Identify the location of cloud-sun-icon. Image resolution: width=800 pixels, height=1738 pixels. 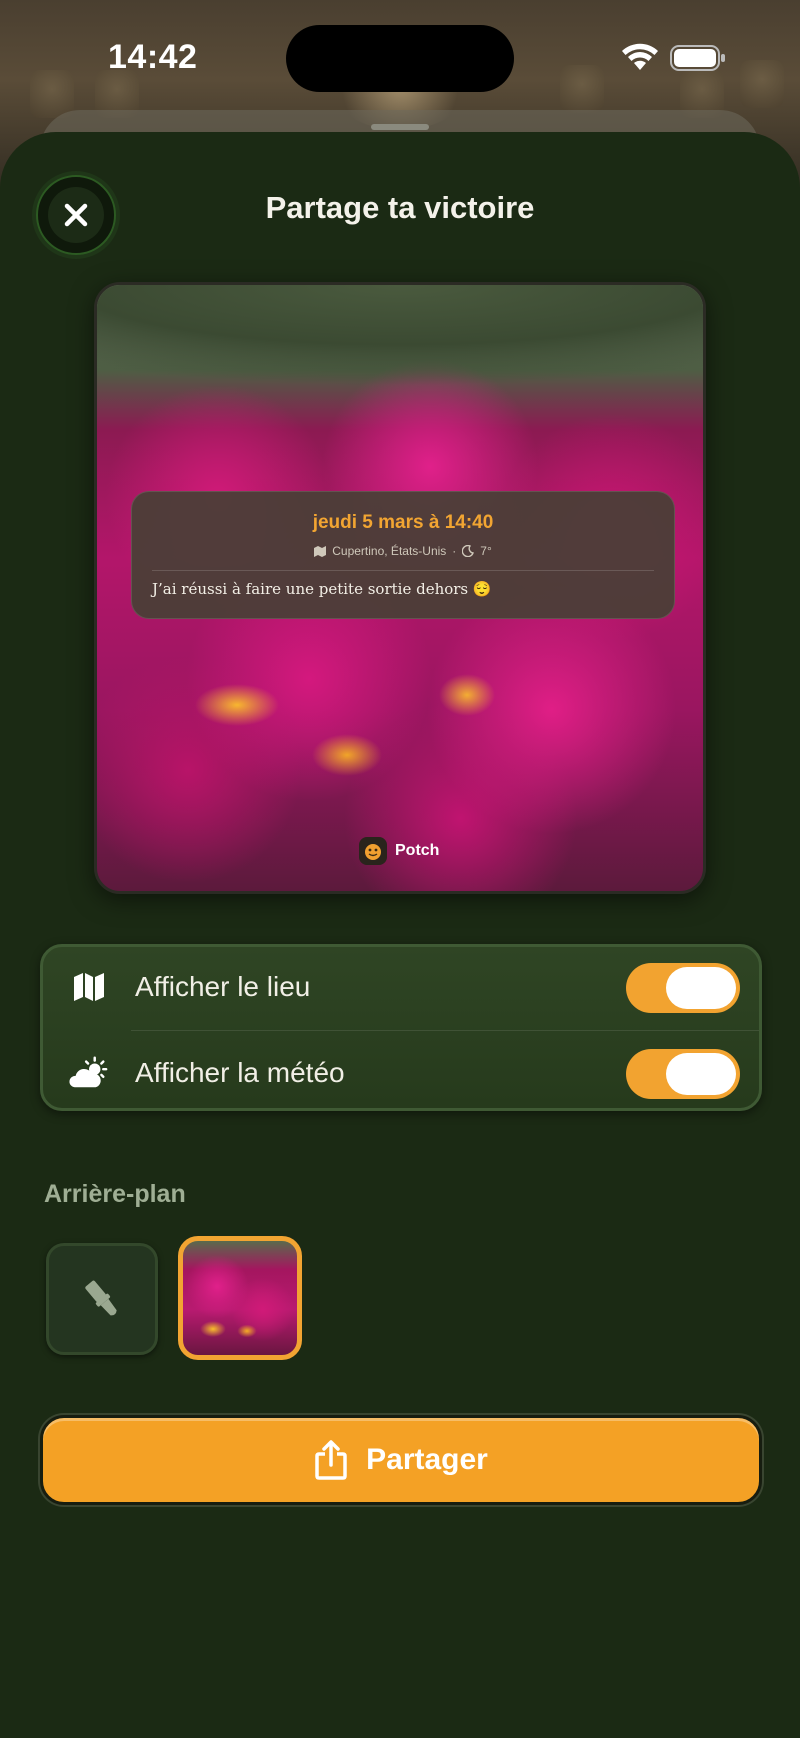
(89, 1073).